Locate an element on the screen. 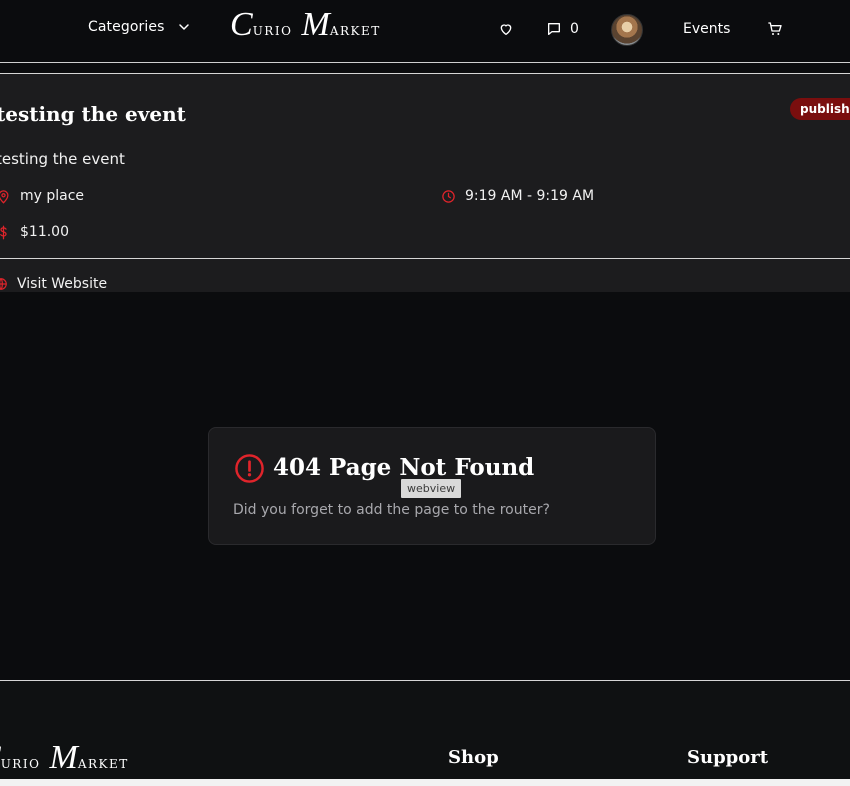 The image size is (850, 786). header-divider is located at coordinates (425, 62).